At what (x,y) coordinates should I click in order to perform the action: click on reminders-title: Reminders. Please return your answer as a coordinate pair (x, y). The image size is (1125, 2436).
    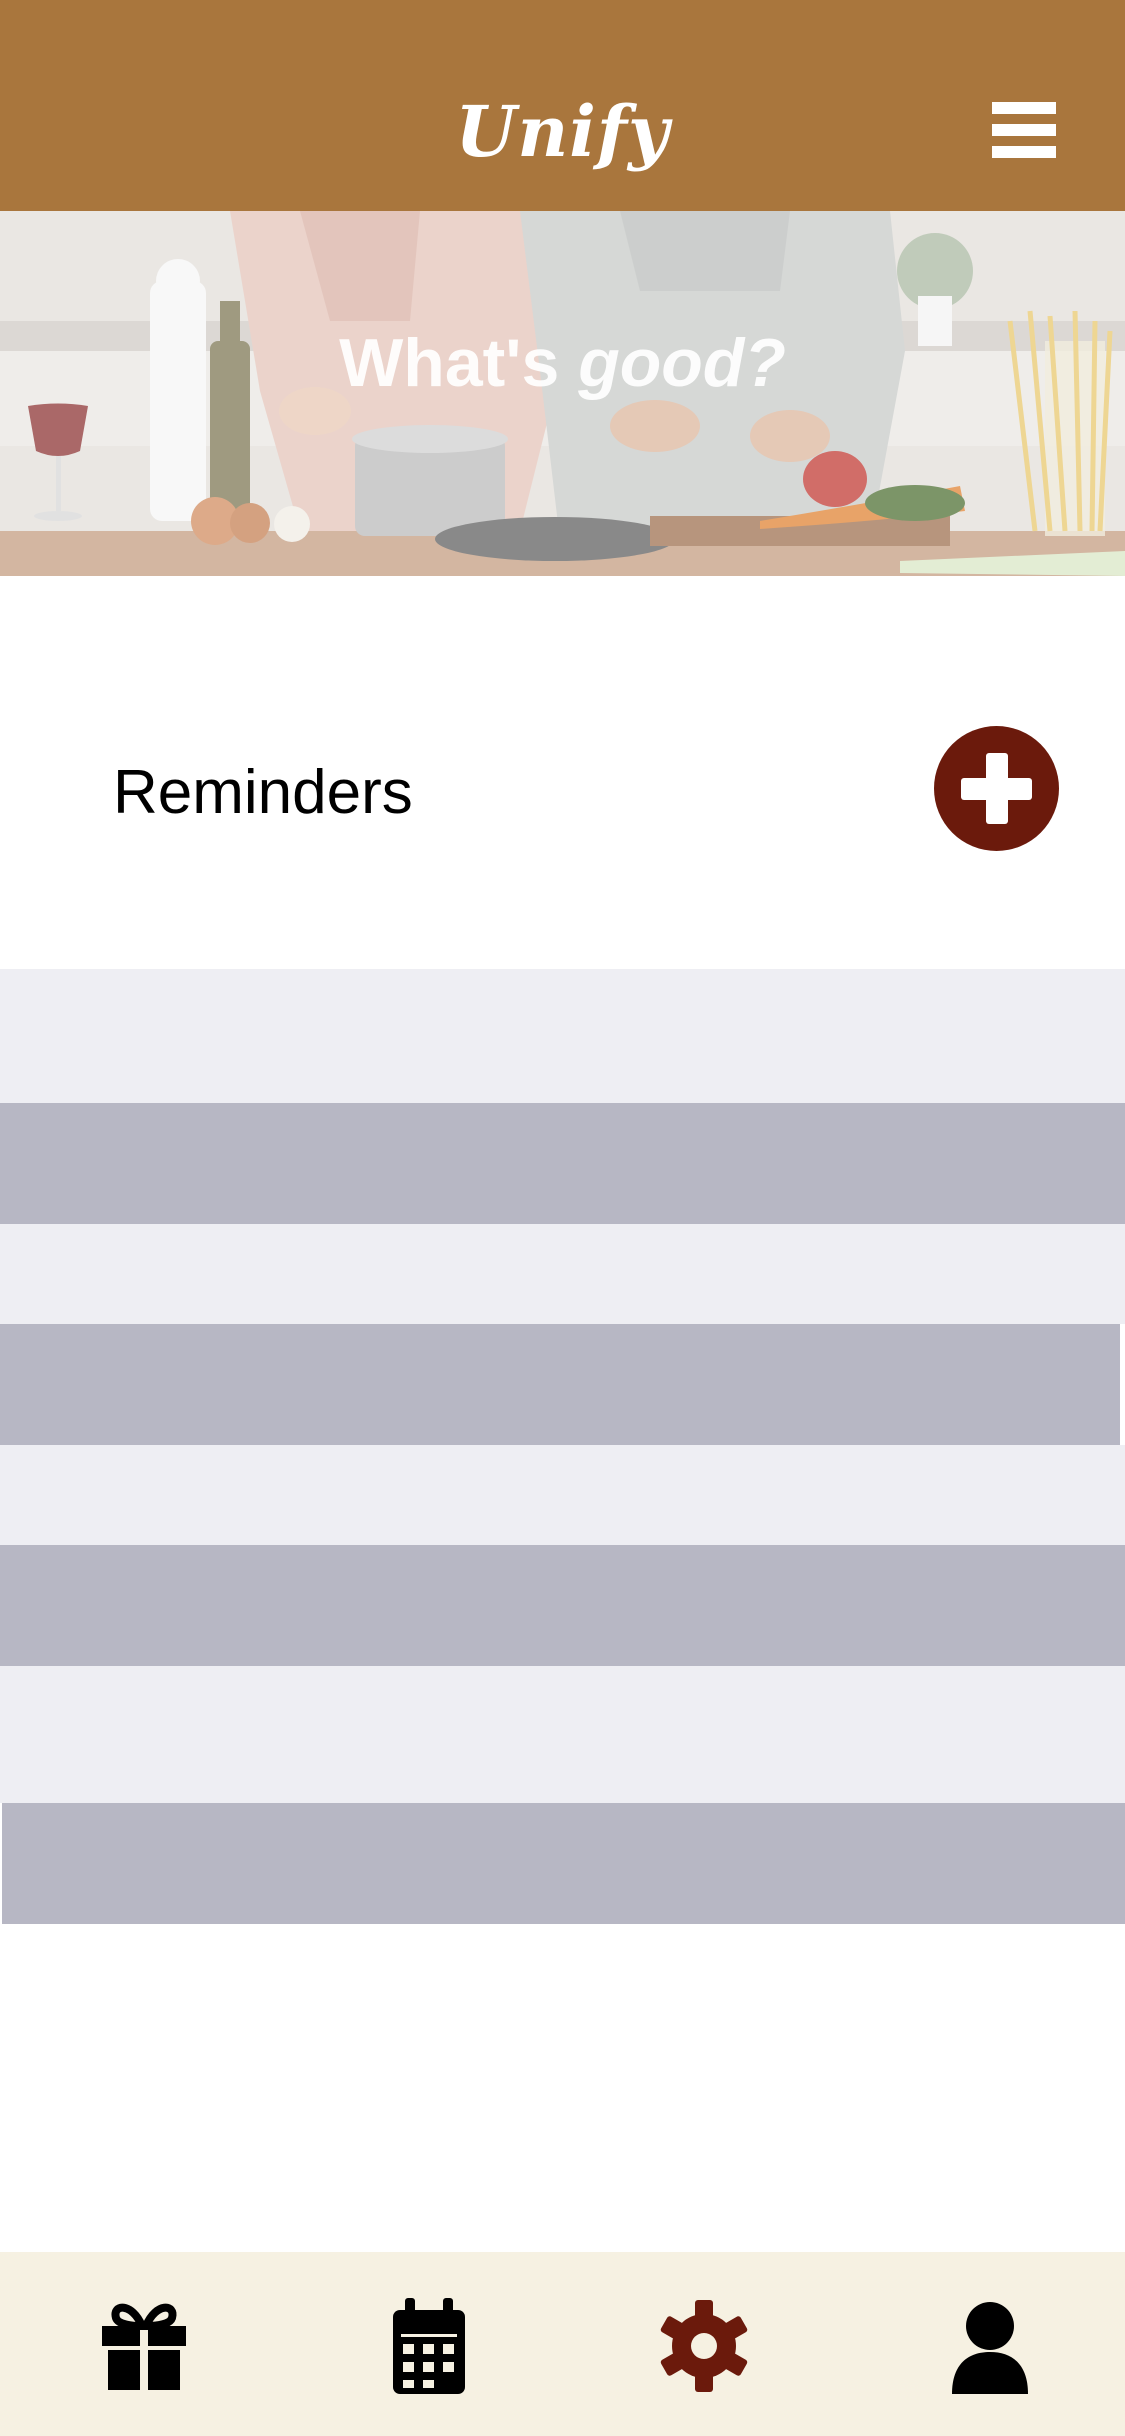
    Looking at the image, I should click on (263, 792).